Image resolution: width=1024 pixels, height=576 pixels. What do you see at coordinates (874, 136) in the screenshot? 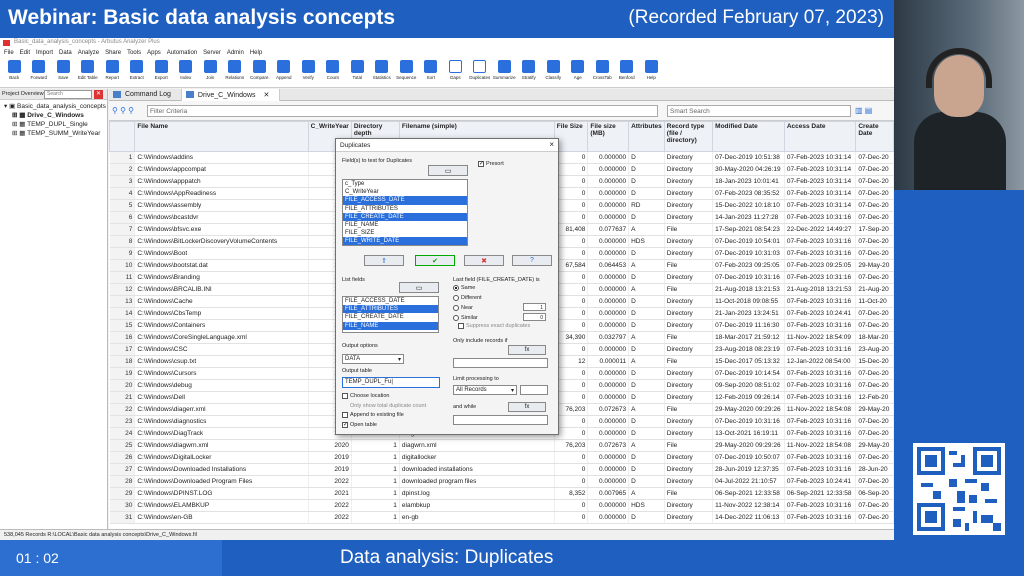
I see `column-header: Create Date` at bounding box center [874, 136].